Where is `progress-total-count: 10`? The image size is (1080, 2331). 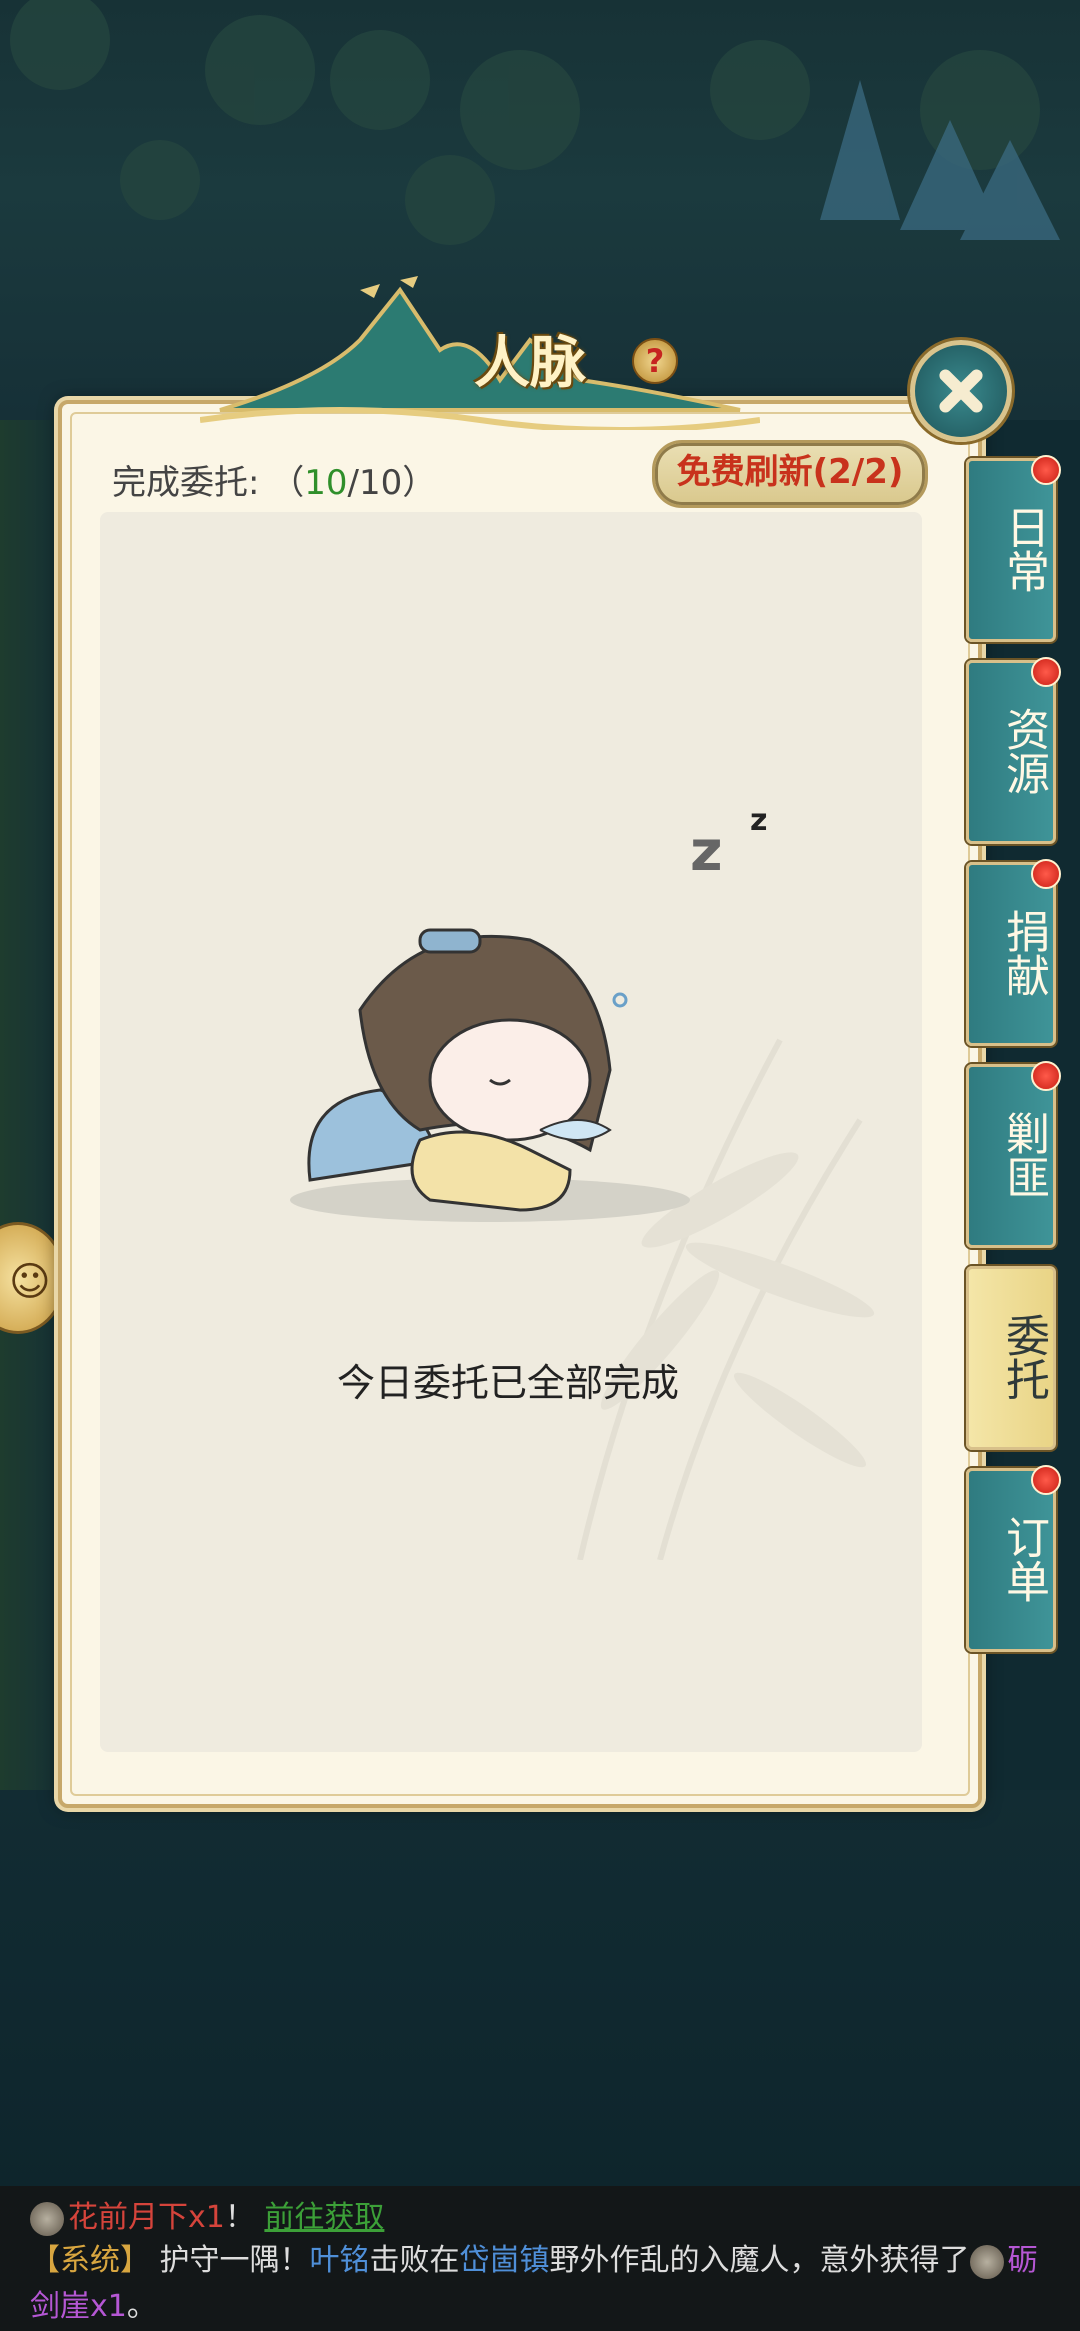
progress-total-count: 10 is located at coordinates (381, 483).